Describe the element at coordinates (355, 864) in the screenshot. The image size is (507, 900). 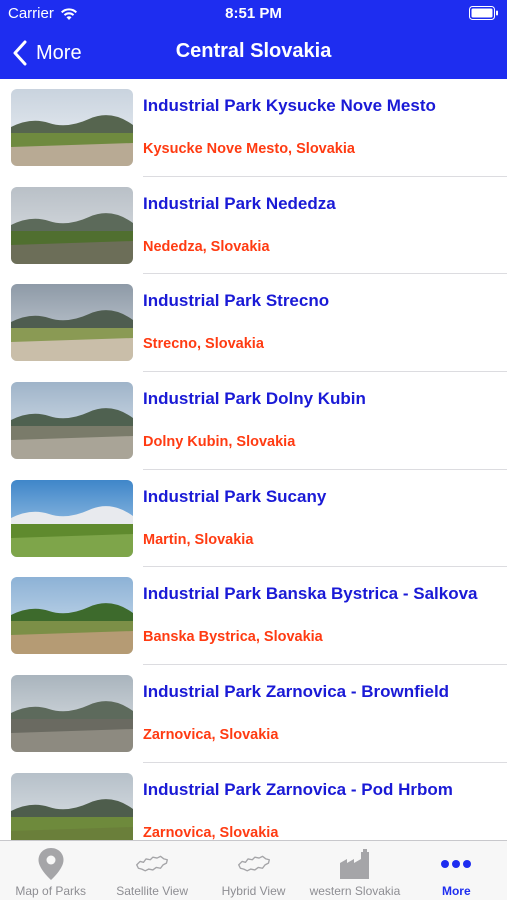
I see `factory-icon` at that location.